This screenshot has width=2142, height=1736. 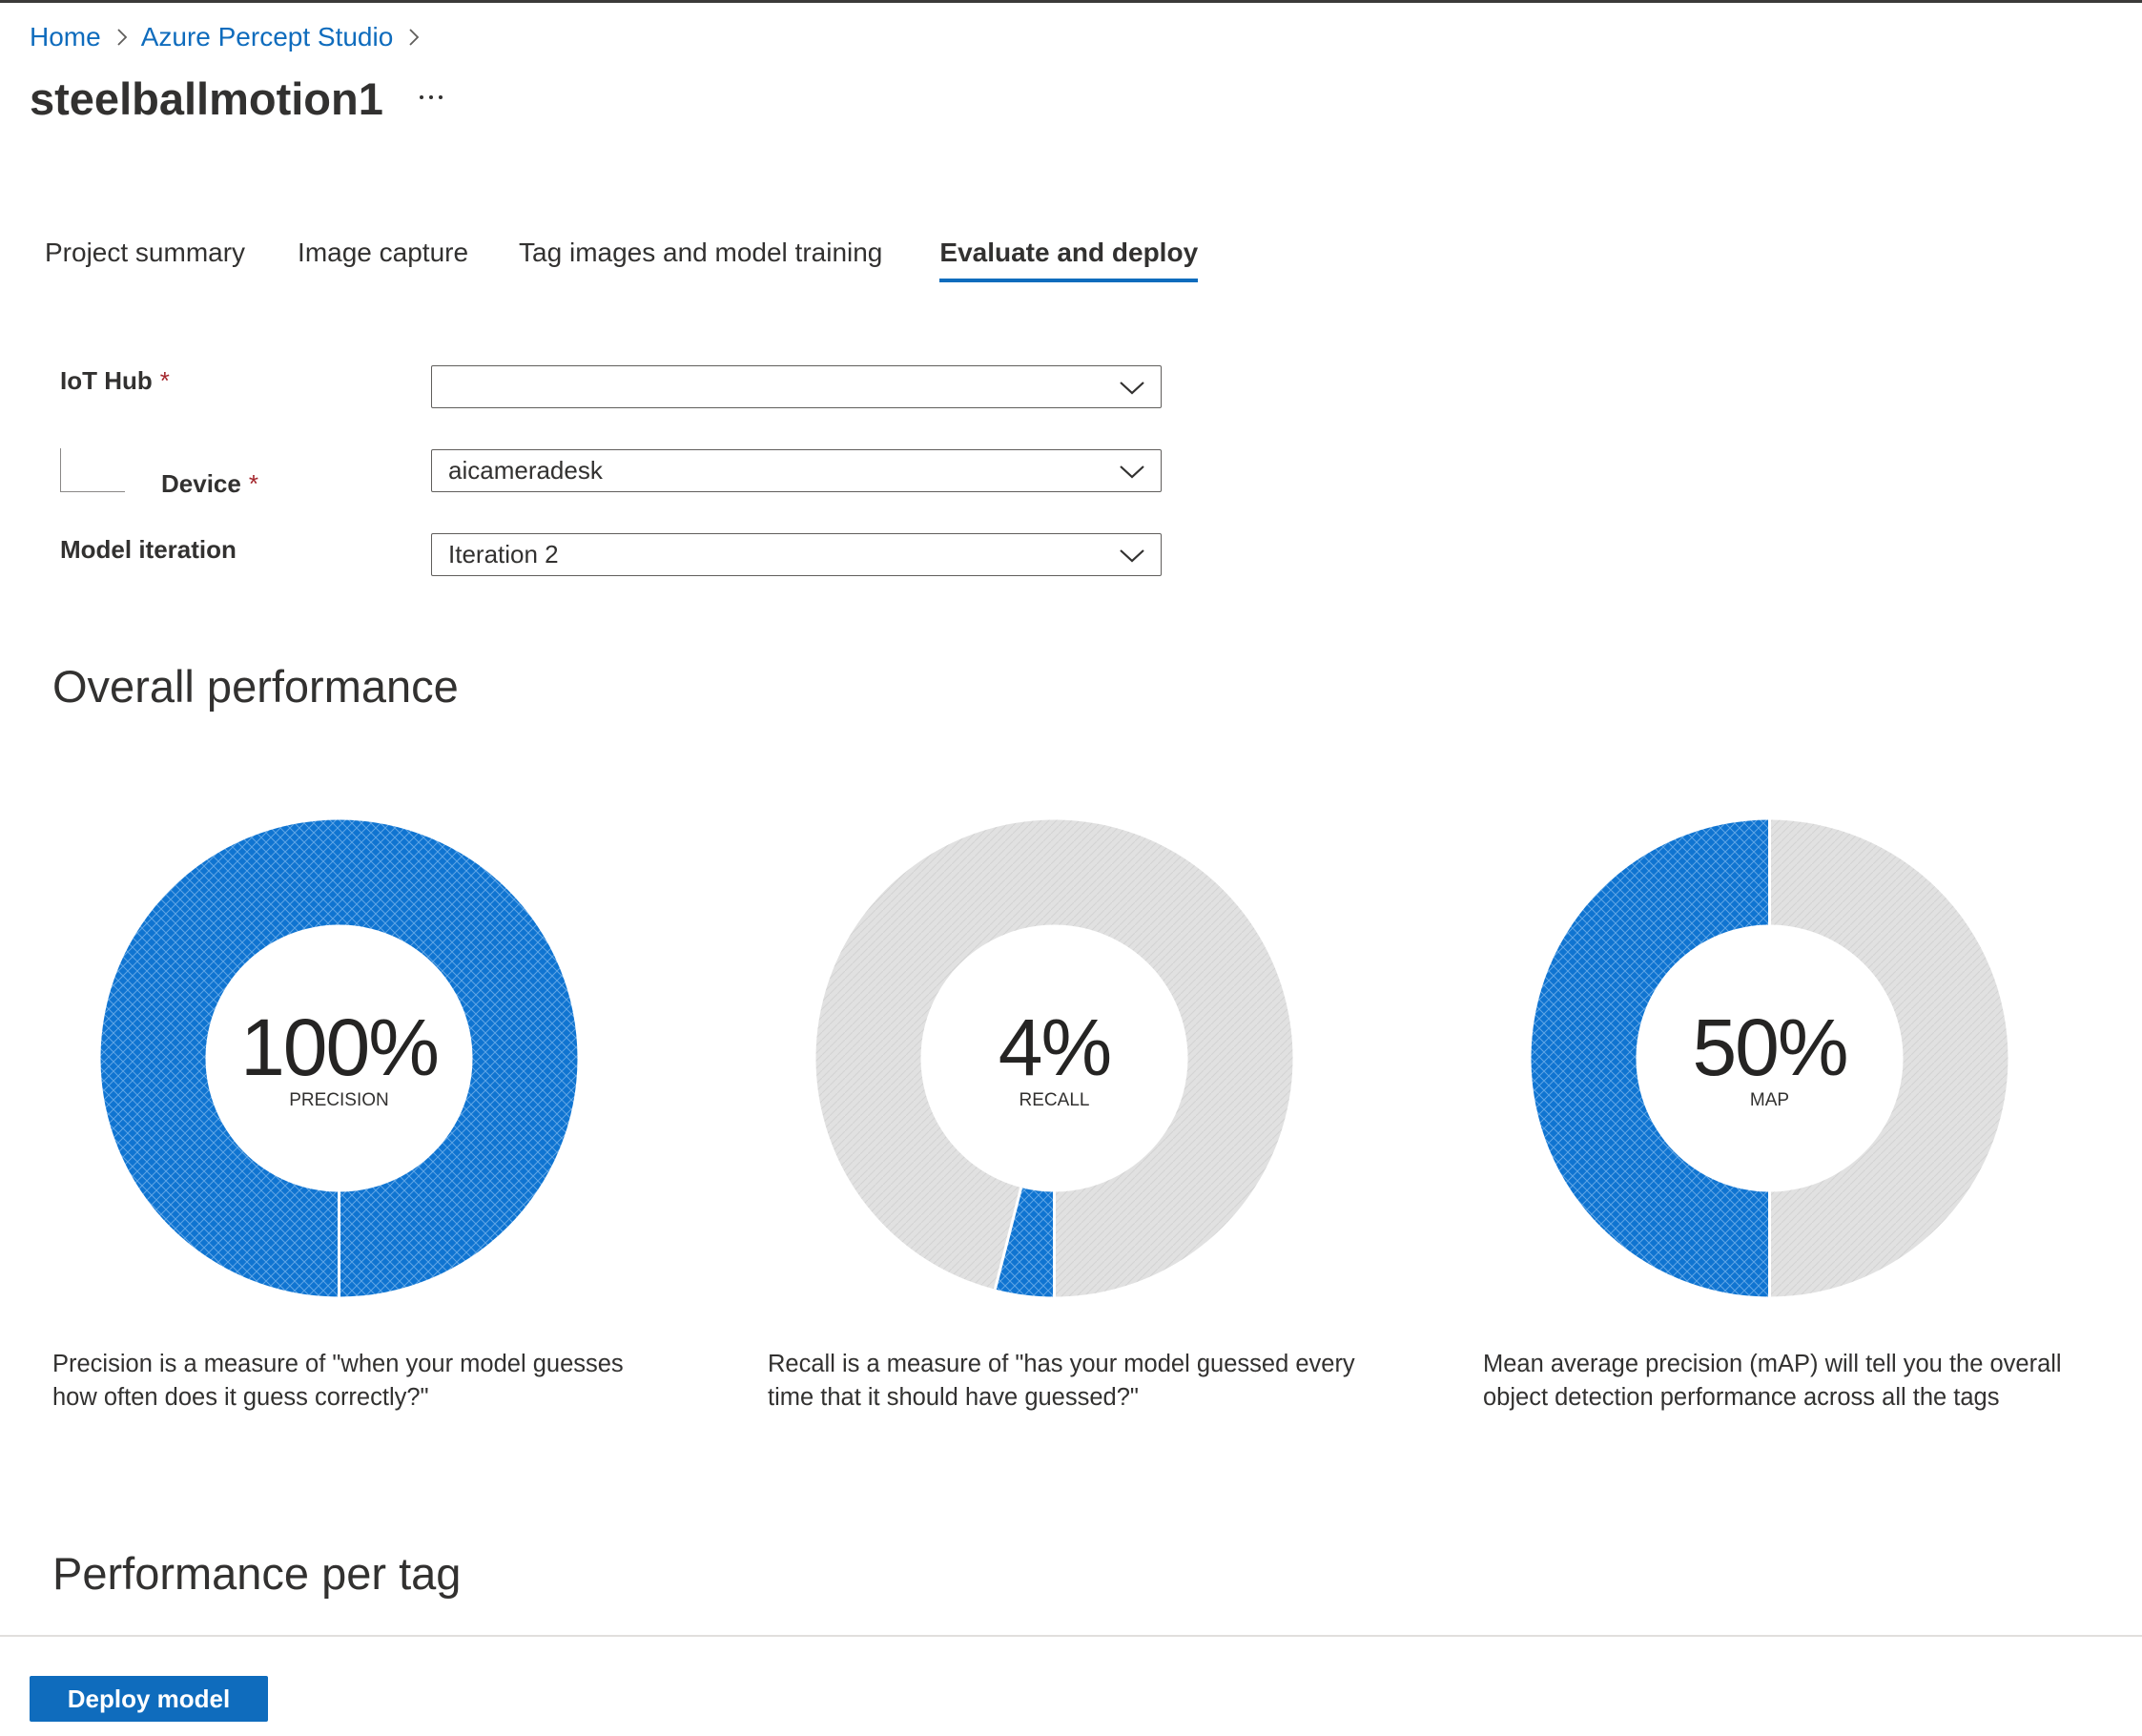 I want to click on iot-hub-label: IoT Hub *, so click(x=115, y=381).